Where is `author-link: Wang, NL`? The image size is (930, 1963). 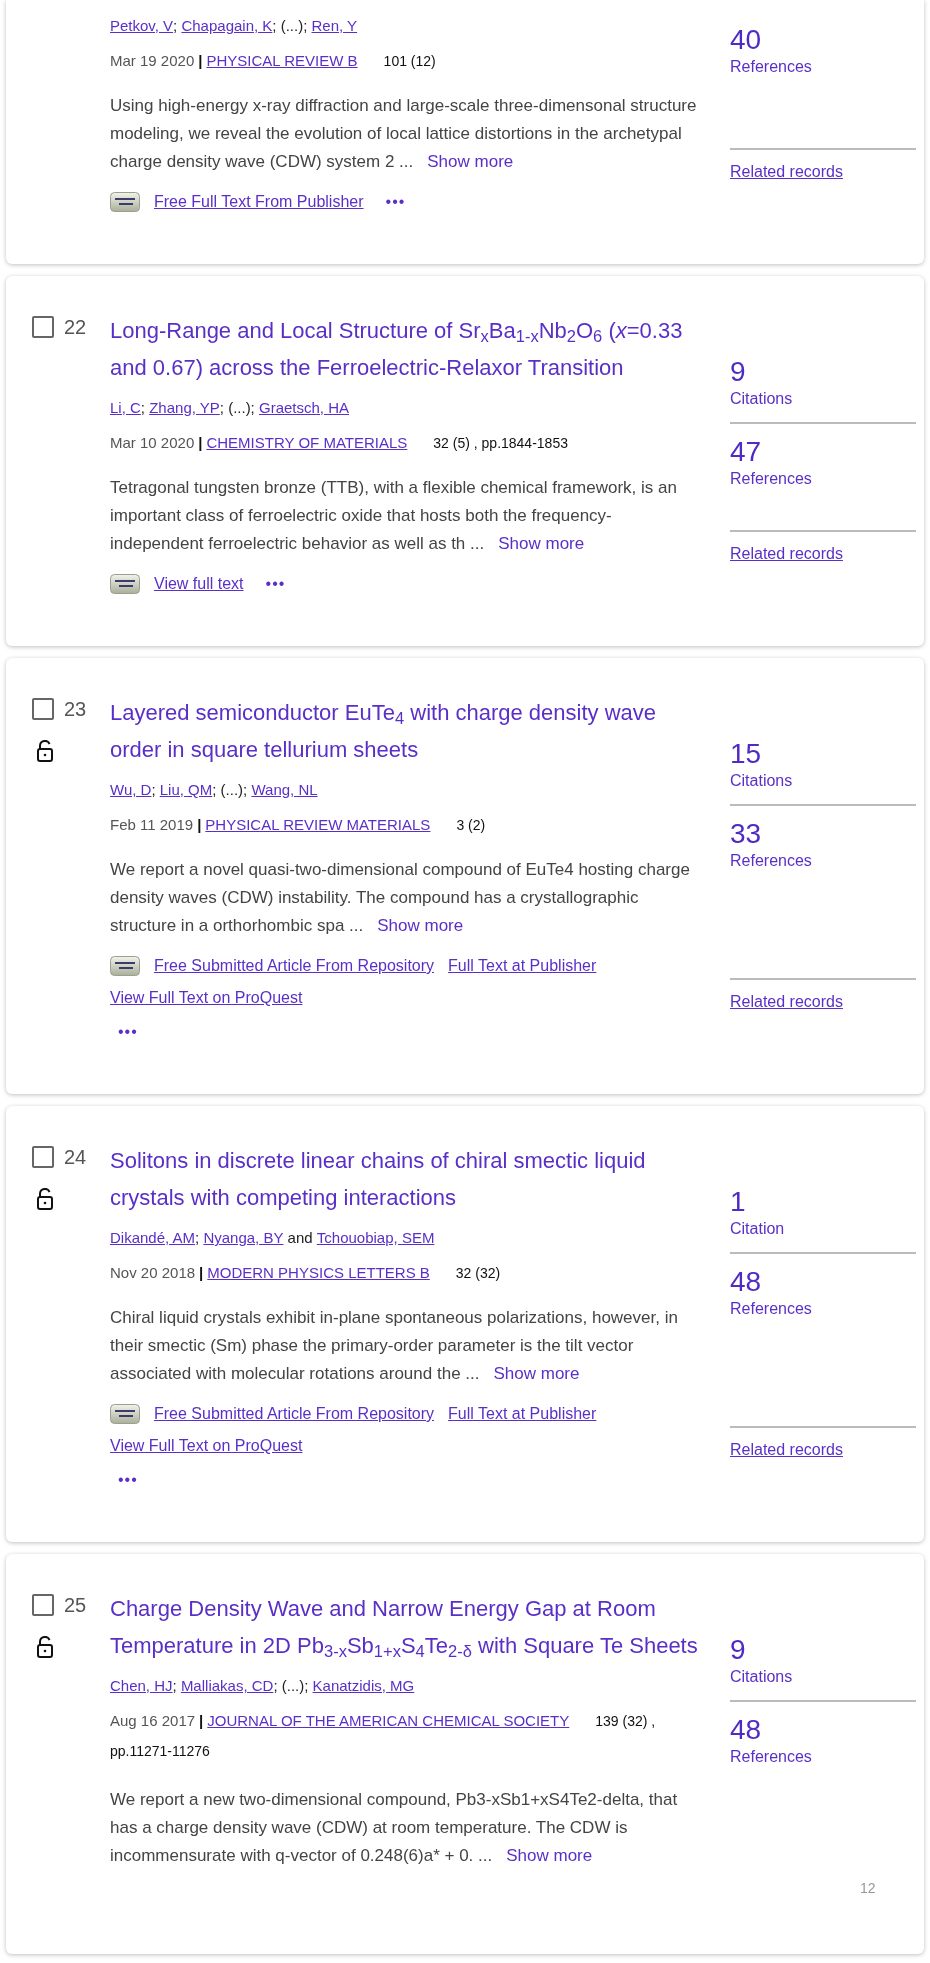
author-link: Wang, NL is located at coordinates (284, 790).